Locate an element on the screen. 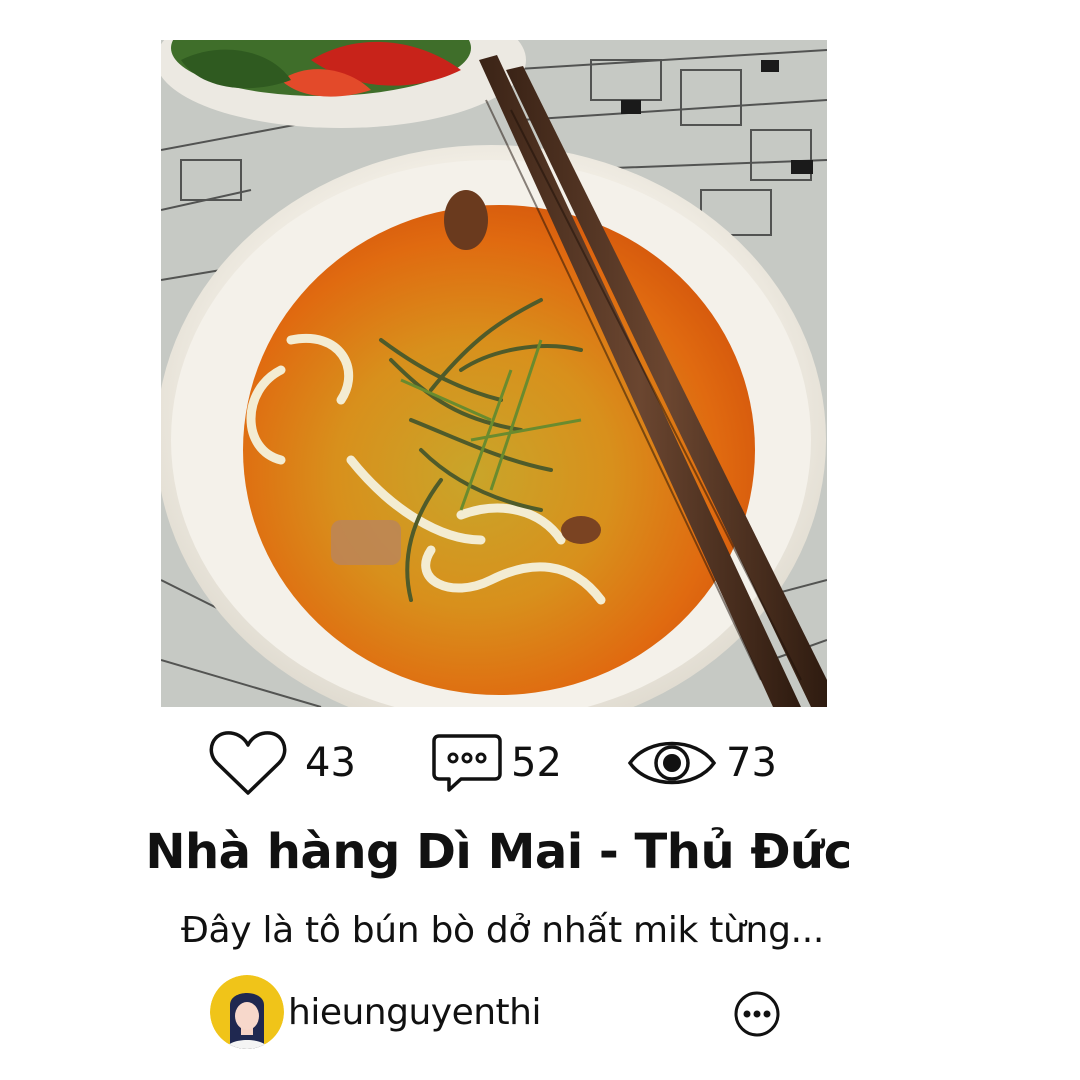  comment-stat: 52 is located at coordinates (496, 763).